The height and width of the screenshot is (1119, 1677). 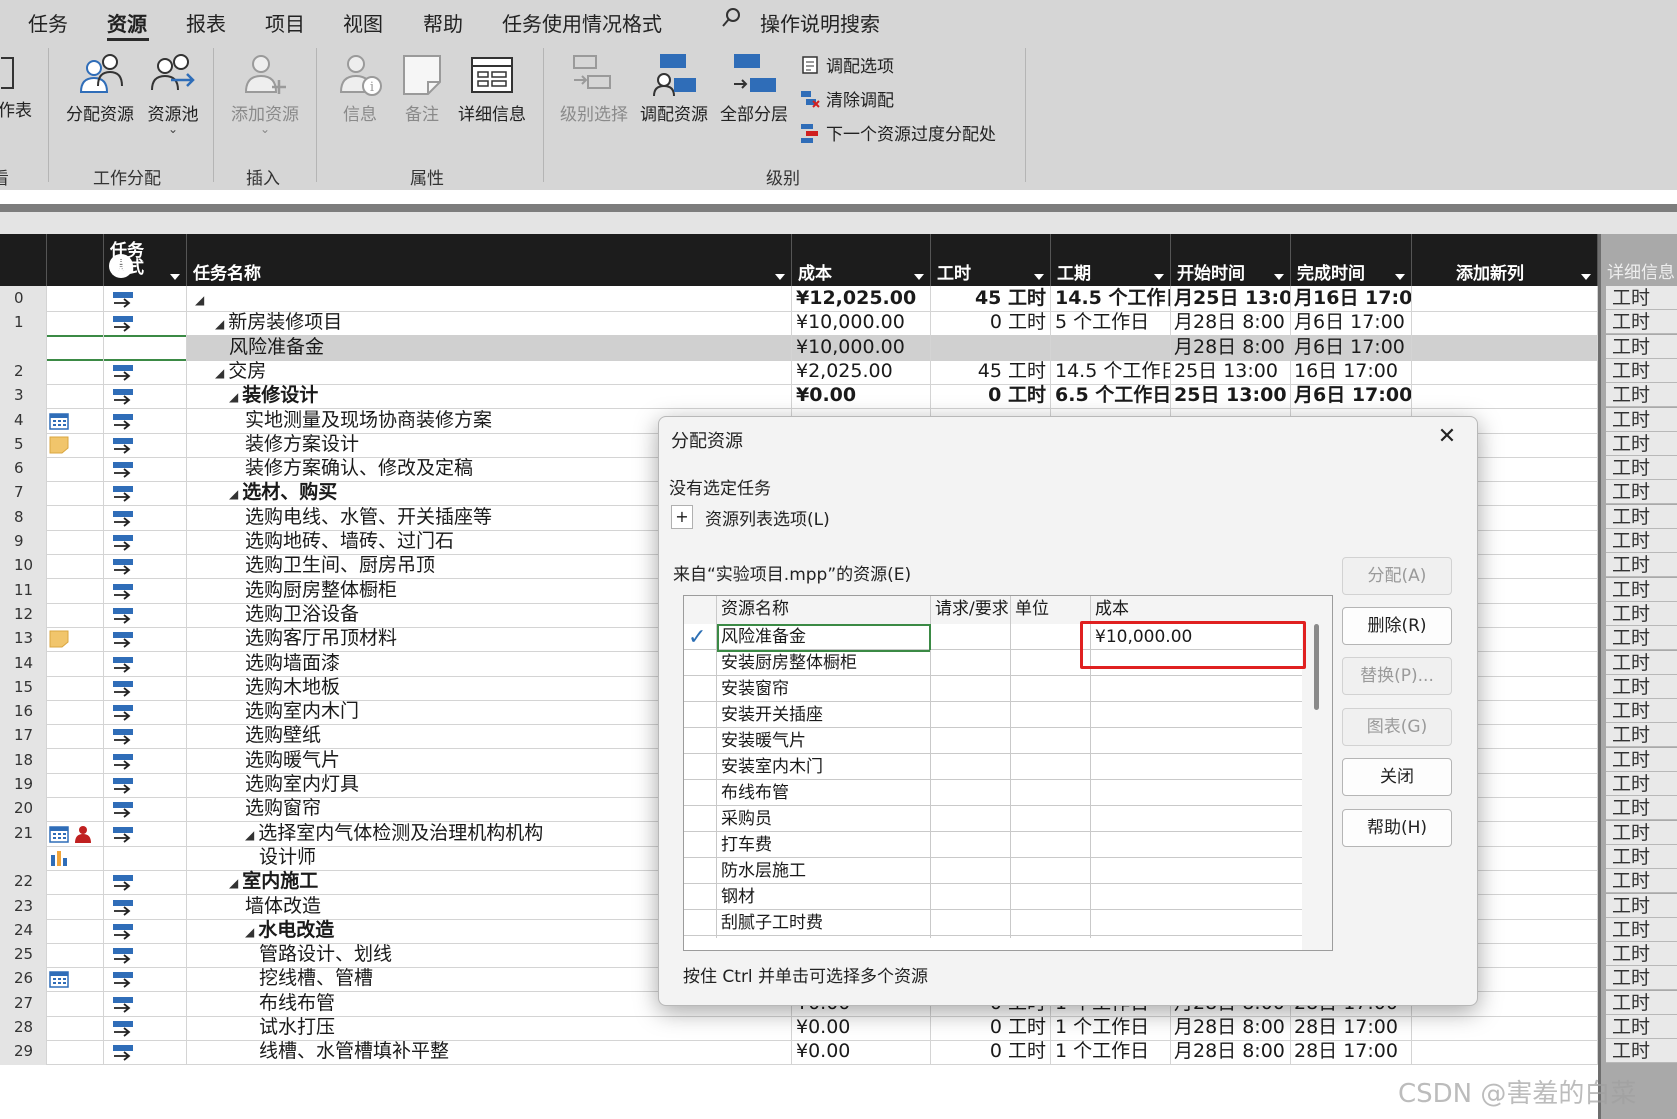 I want to click on row-number: 11, so click(x=23, y=590).